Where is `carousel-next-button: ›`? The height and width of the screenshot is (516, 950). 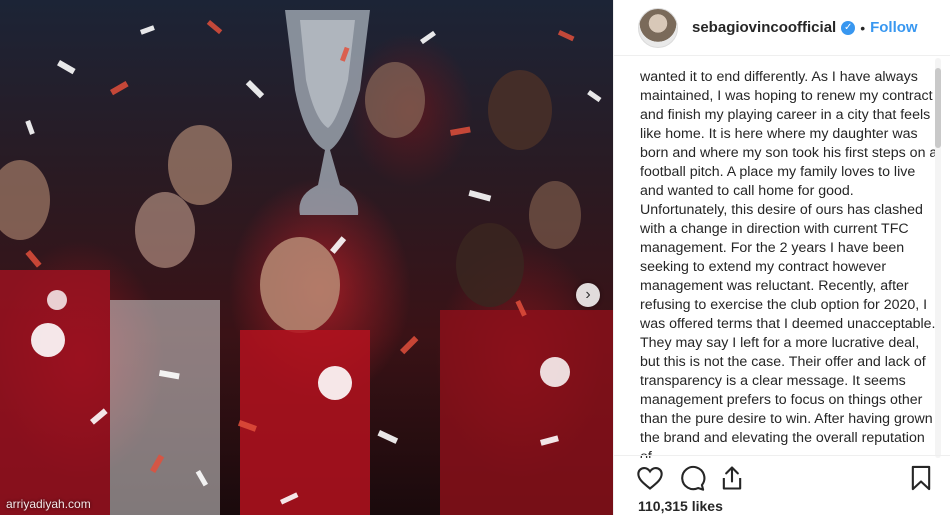
carousel-next-button: › is located at coordinates (588, 295).